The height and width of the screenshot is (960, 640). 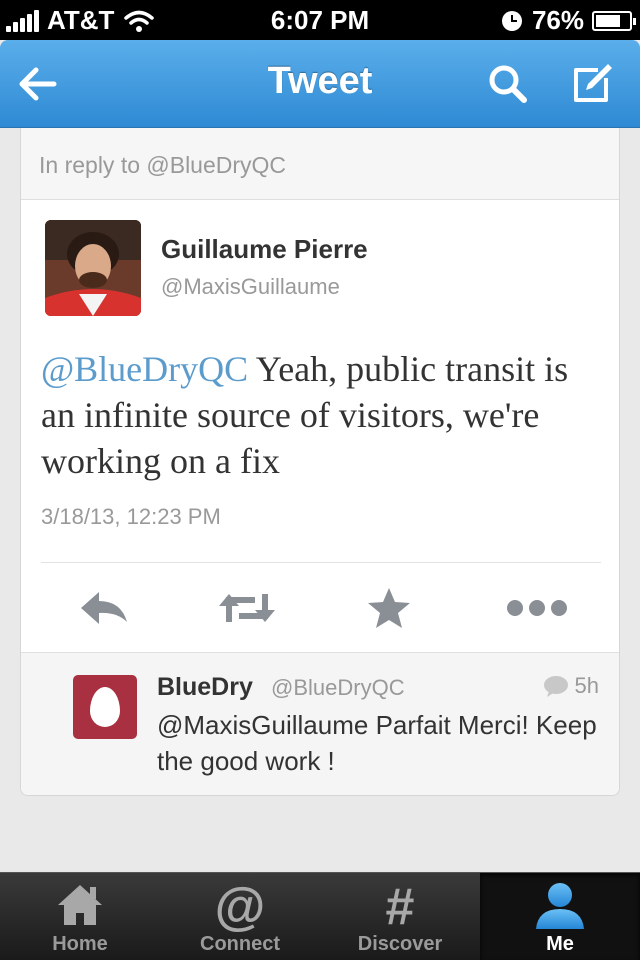 I want to click on favorite-button, so click(x=393, y=608).